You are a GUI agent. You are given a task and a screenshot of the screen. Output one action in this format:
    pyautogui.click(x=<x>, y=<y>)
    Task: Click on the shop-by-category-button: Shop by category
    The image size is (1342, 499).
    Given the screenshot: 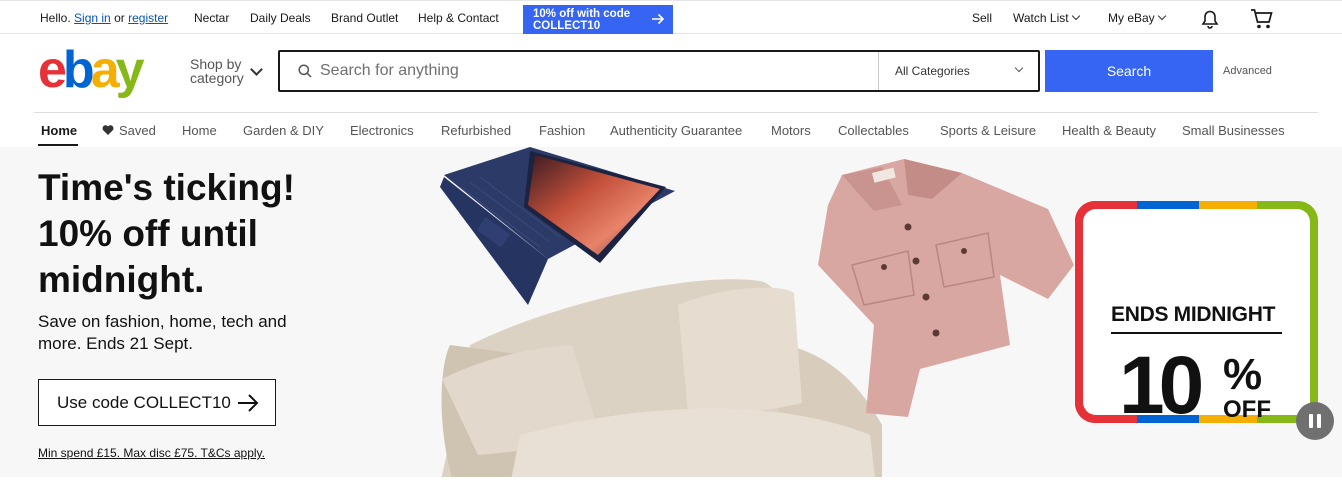 What is the action you would take?
    pyautogui.click(x=217, y=71)
    